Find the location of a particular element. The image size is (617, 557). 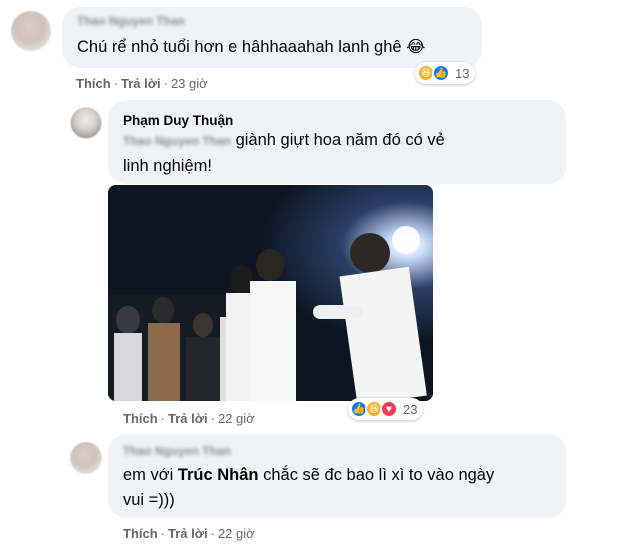

reaction-summary: 😆 👍 13 is located at coordinates (445, 73).